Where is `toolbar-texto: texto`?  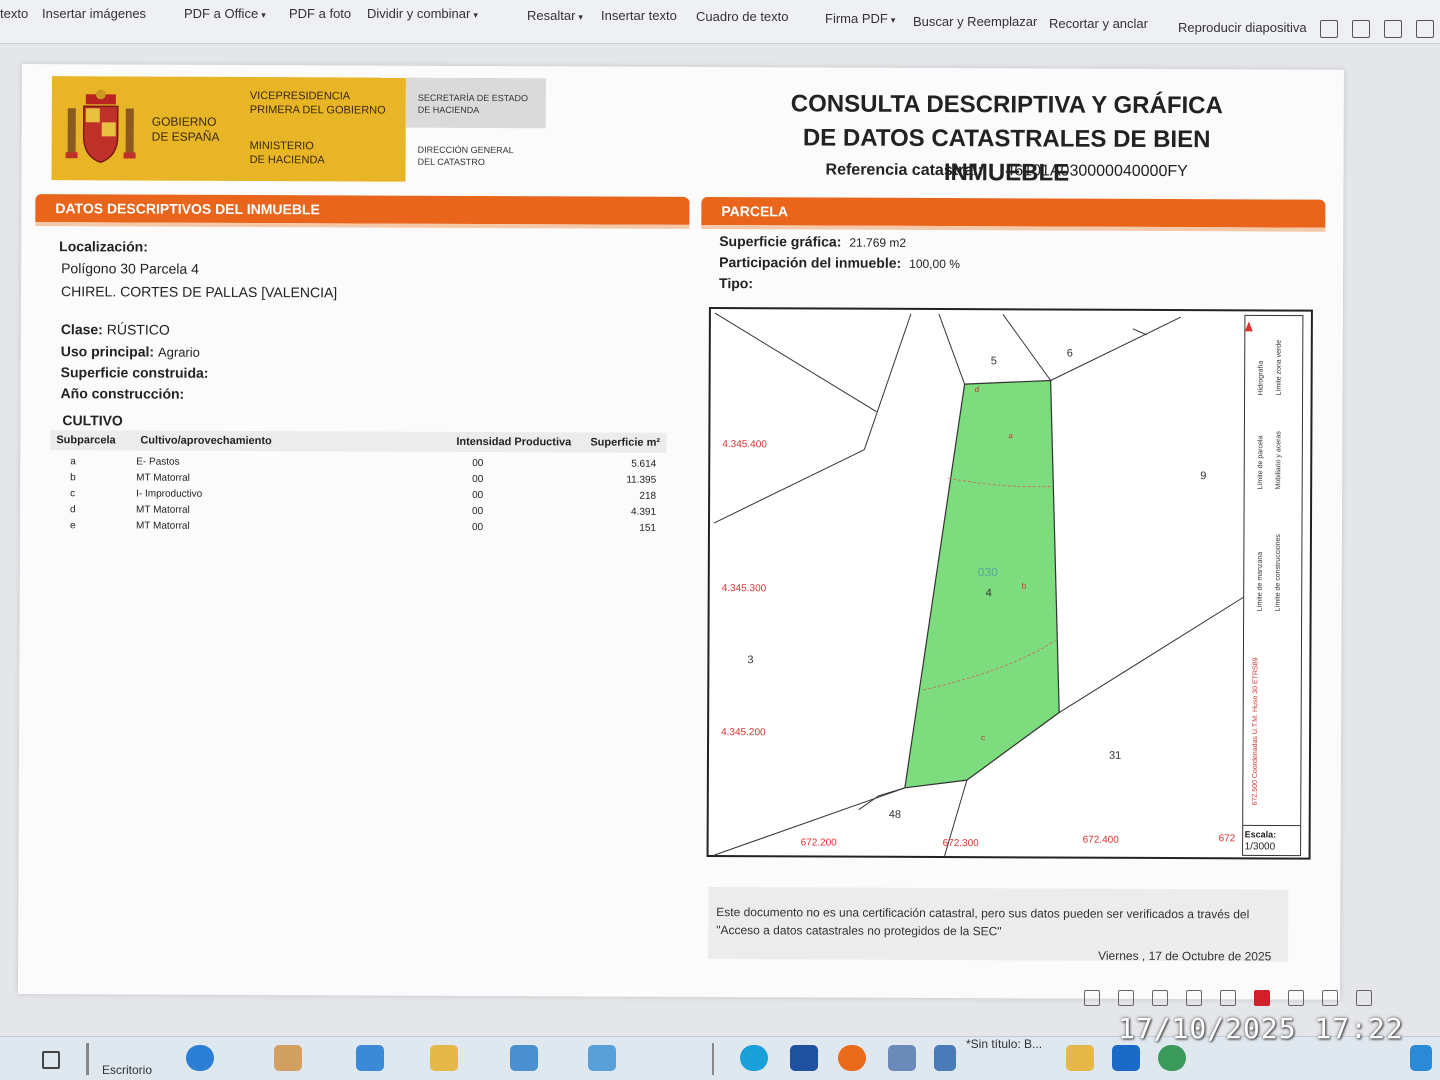 toolbar-texto: texto is located at coordinates (14, 13).